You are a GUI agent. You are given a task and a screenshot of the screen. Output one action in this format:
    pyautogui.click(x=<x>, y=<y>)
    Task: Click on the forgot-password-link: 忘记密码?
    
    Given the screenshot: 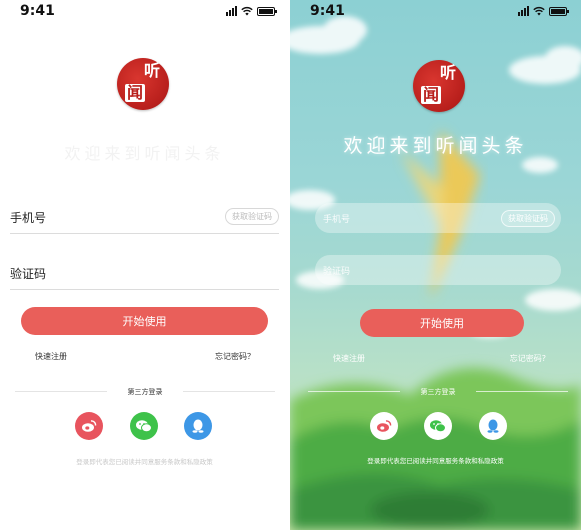 What is the action you would take?
    pyautogui.click(x=528, y=358)
    